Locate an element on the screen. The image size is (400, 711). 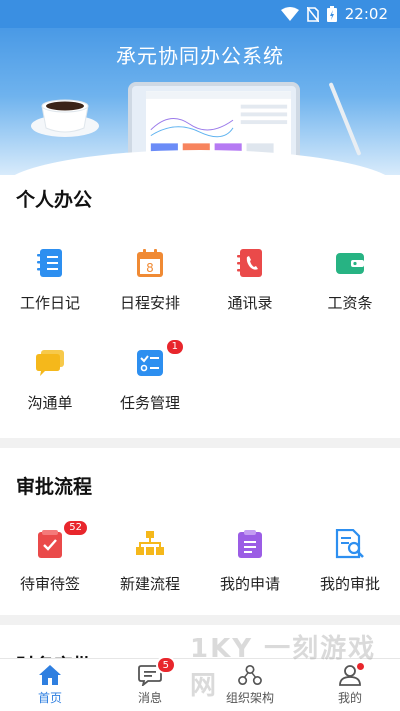
tab-organization: 组织架构 is located at coordinates (250, 685).